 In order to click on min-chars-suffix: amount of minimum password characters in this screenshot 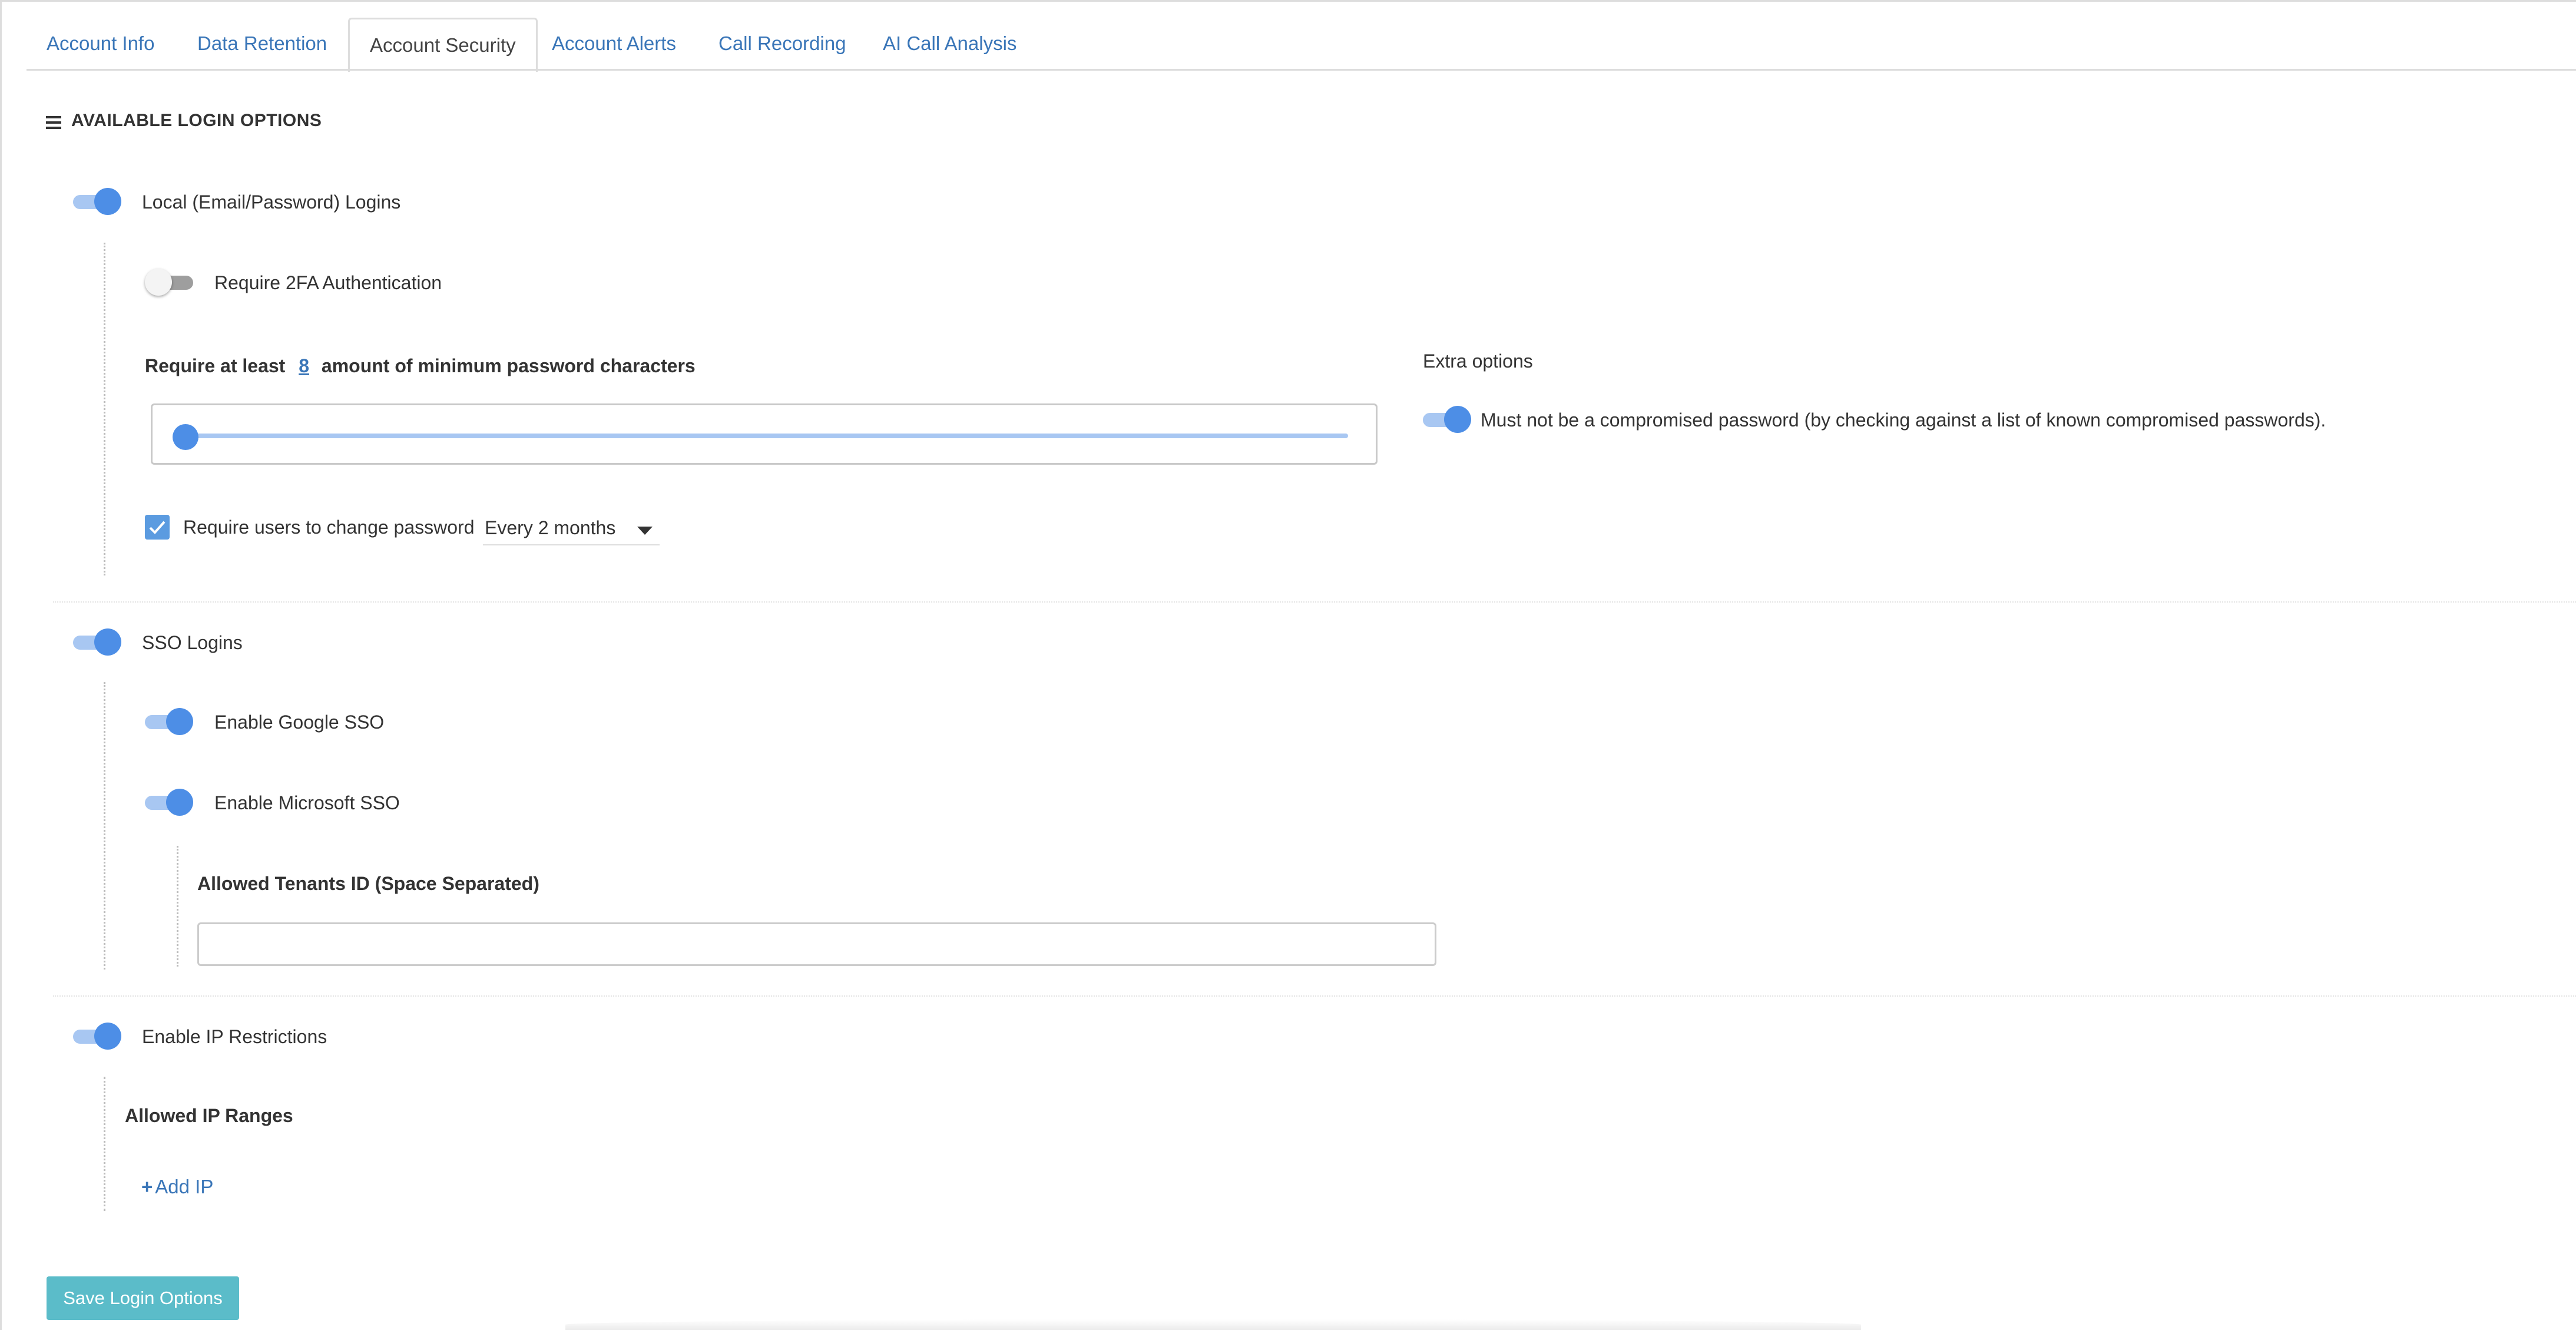, I will do `click(508, 365)`.